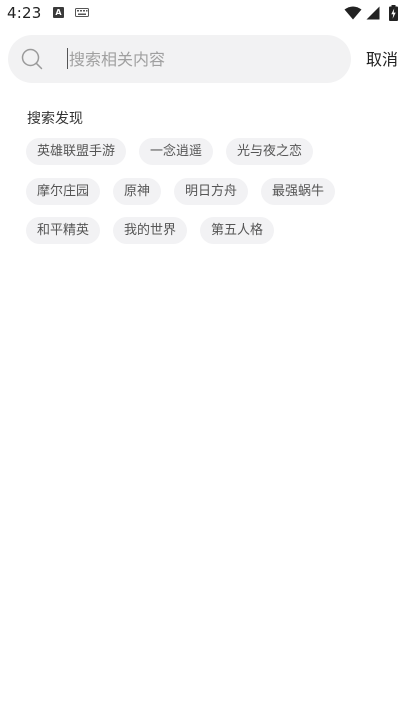  I want to click on wifi-icon, so click(353, 13).